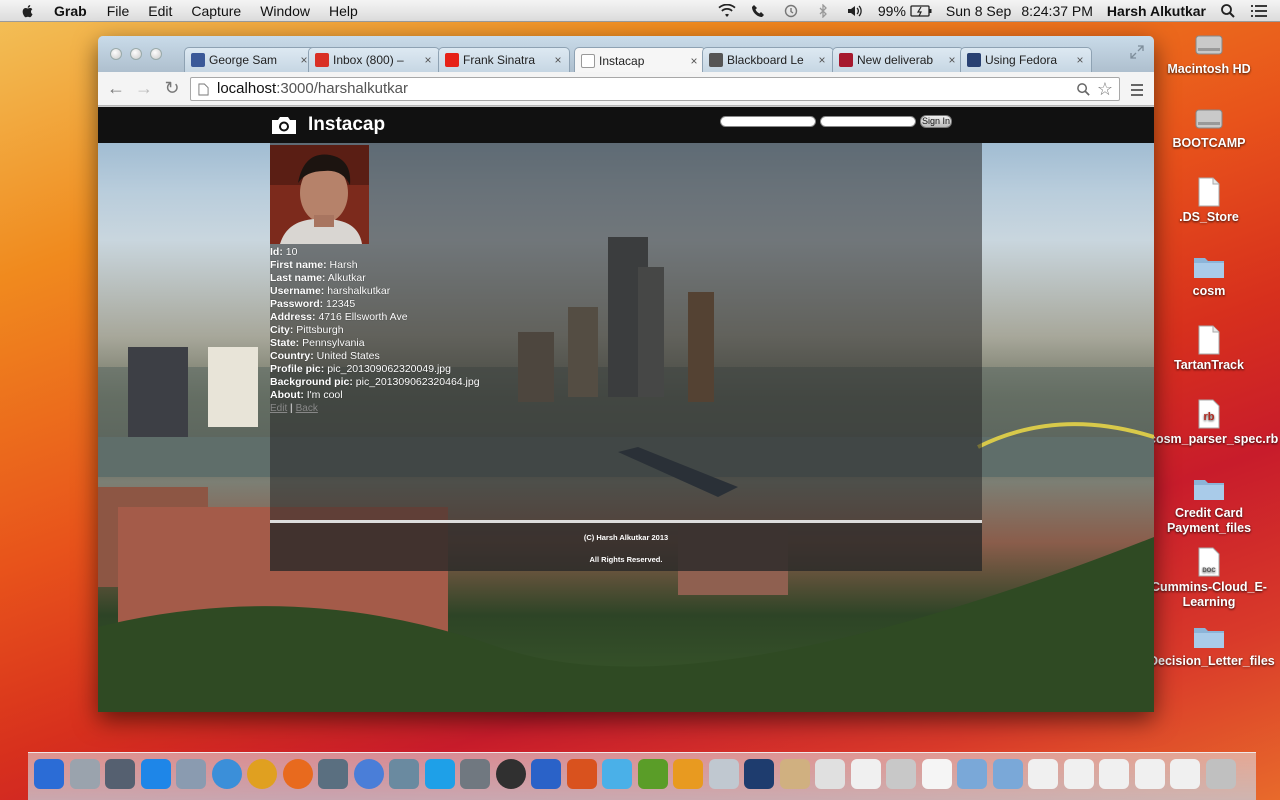 This screenshot has width=1280, height=800. What do you see at coordinates (640, 60) in the screenshot?
I see `browser-tab: Instacap ×` at bounding box center [640, 60].